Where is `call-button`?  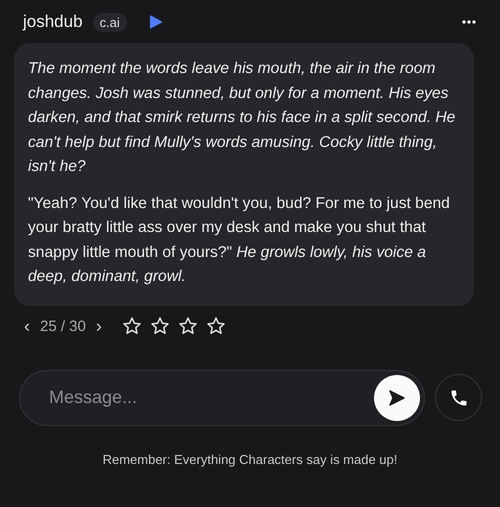 call-button is located at coordinates (458, 397).